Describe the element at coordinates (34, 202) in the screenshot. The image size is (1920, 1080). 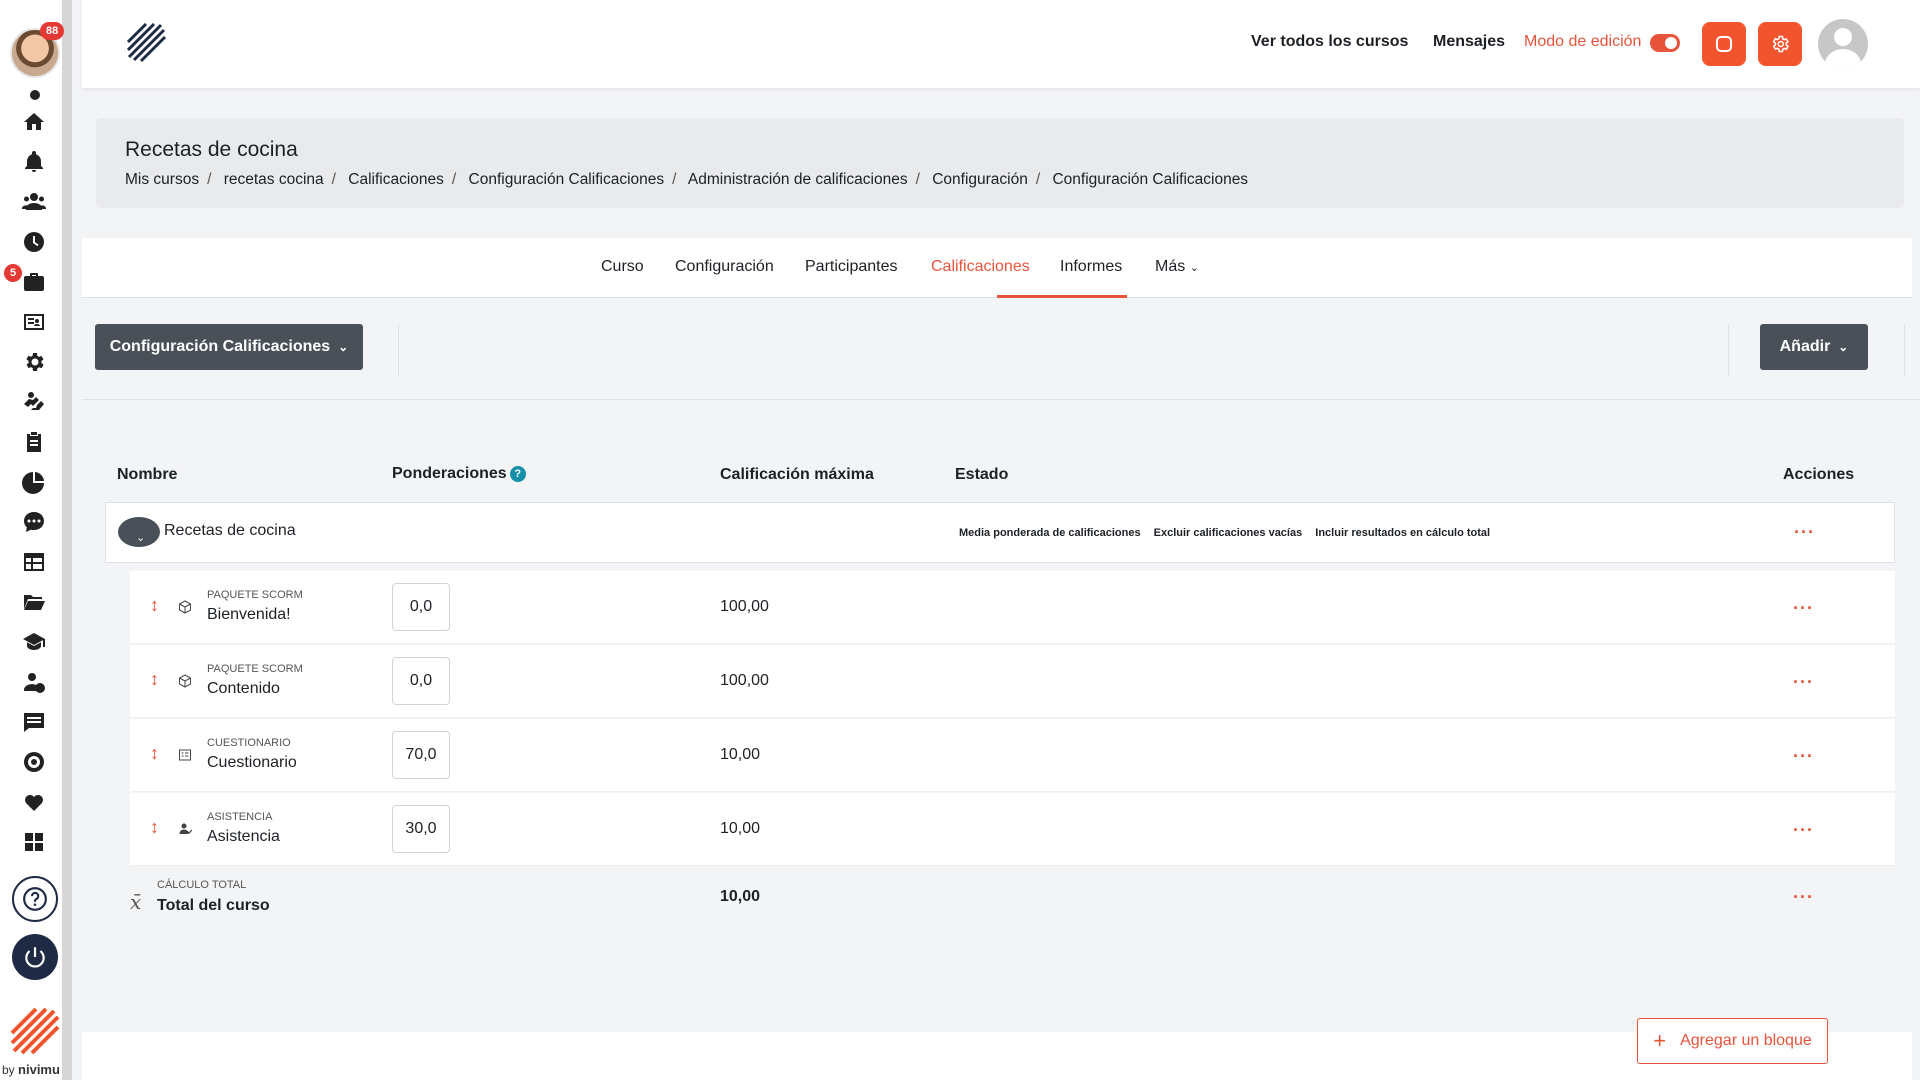
I see `users-icon` at that location.